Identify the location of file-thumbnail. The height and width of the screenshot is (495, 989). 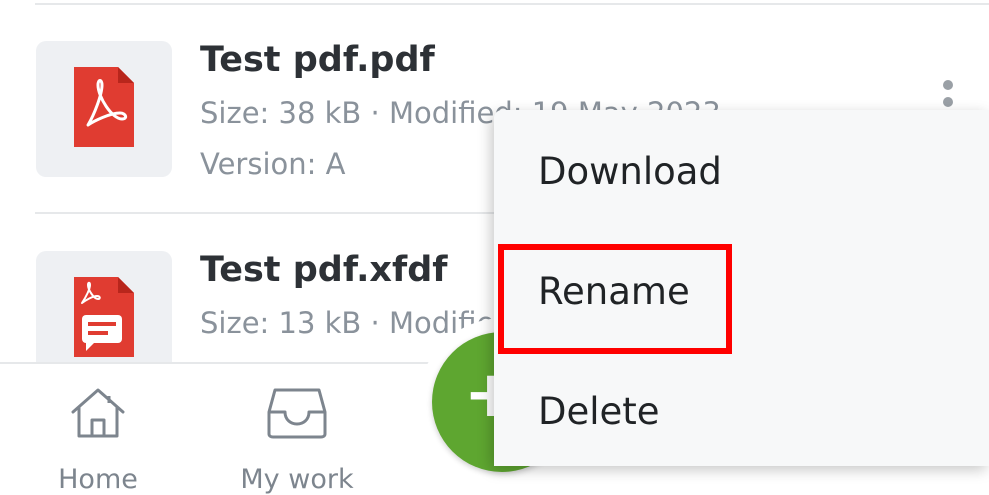
(104, 109).